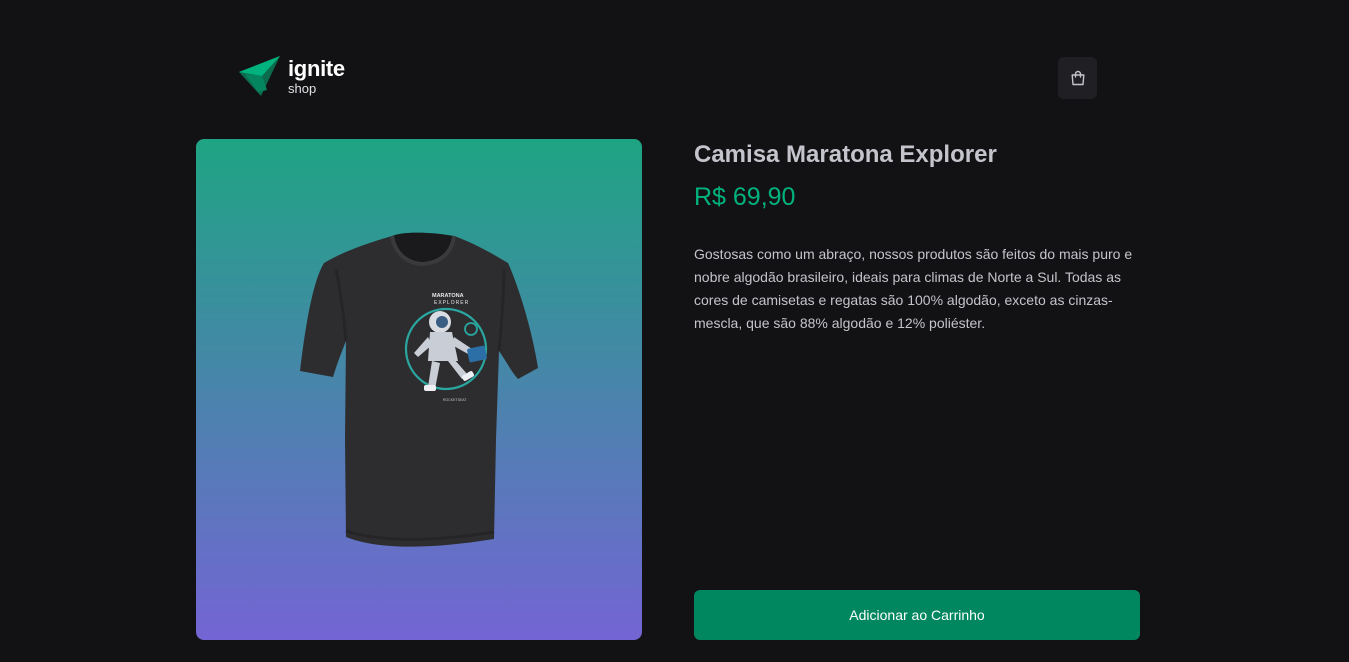  I want to click on cart-button, so click(1077, 78).